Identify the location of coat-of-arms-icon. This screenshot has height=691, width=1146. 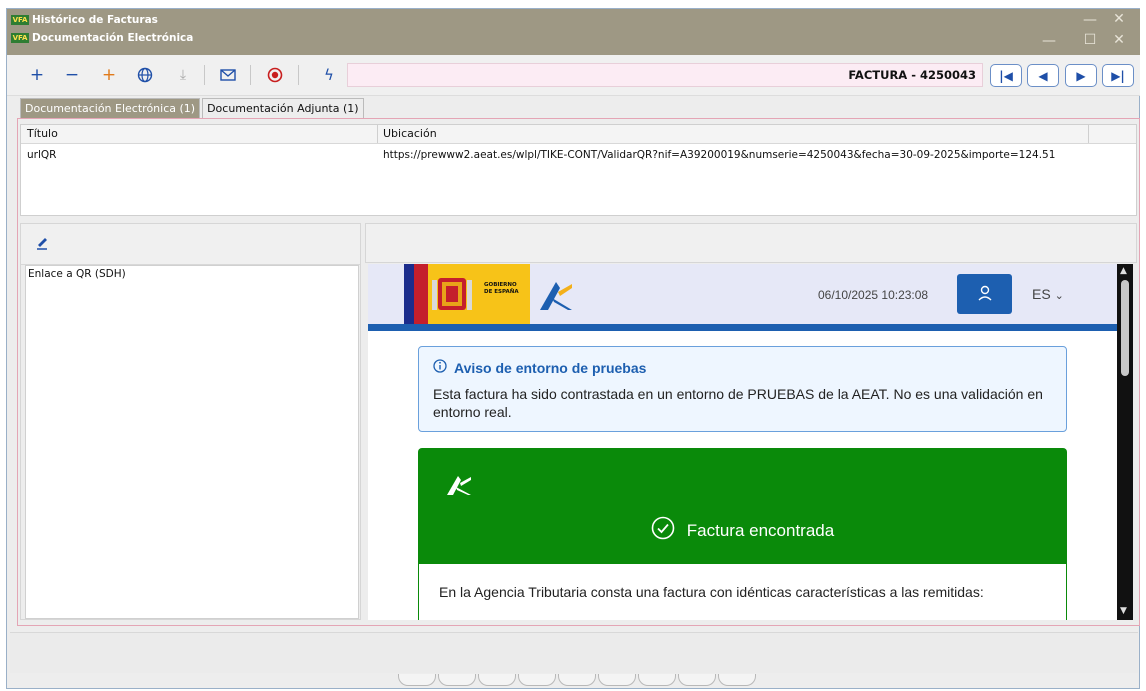
(452, 294).